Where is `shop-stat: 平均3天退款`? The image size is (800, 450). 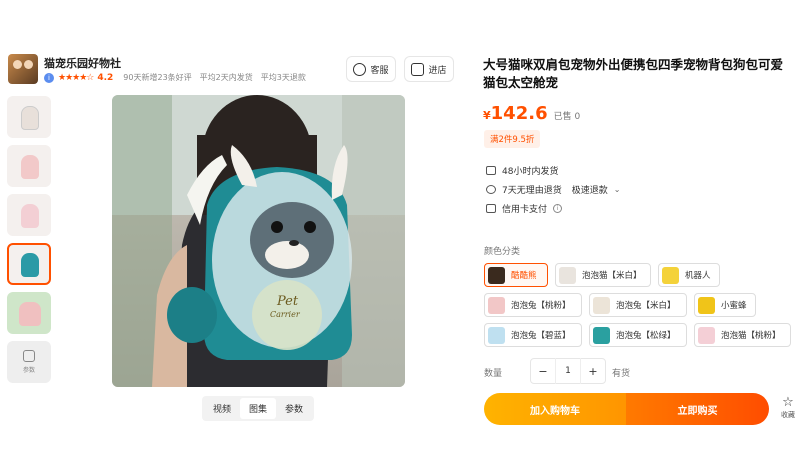 shop-stat: 平均3天退款 is located at coordinates (283, 77).